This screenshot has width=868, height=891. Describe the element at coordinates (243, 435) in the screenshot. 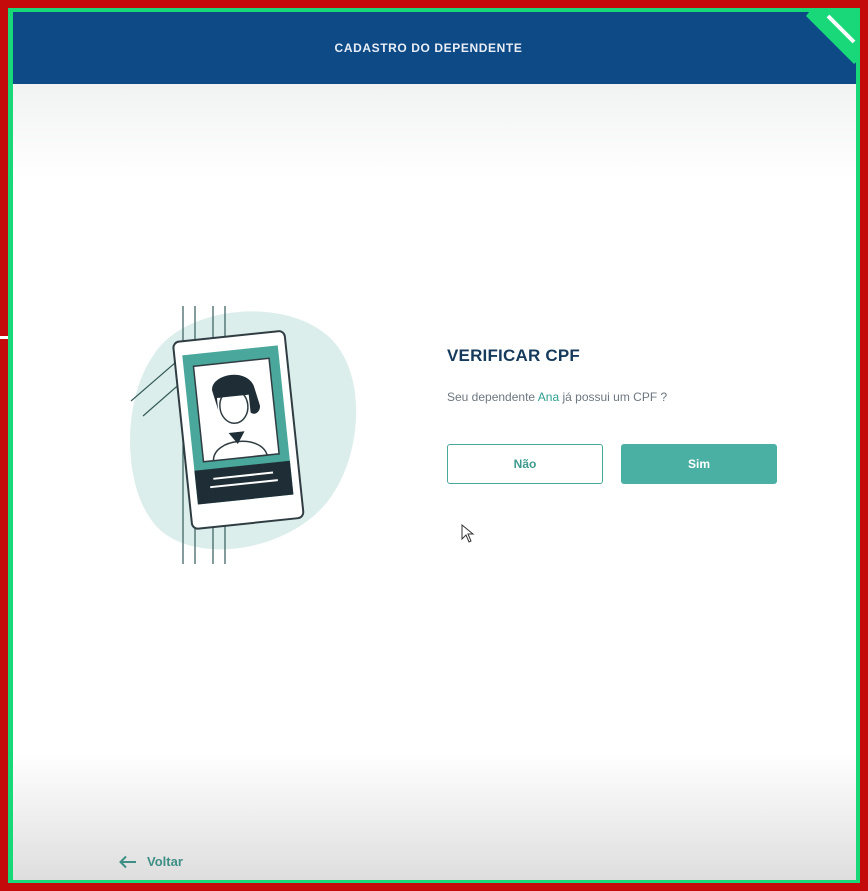

I see `id-card-illustration` at that location.